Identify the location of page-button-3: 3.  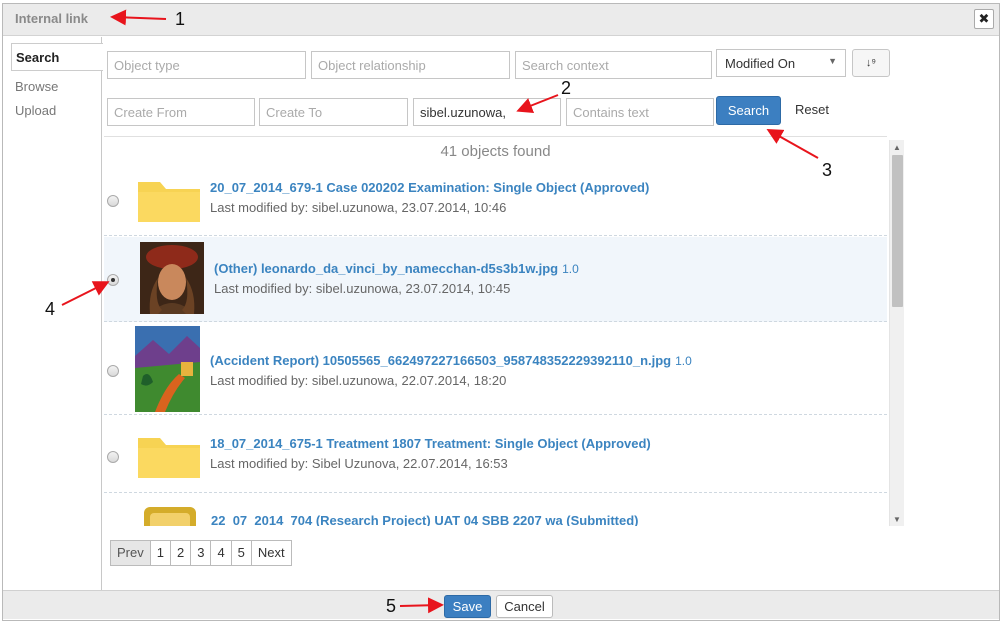
(201, 553).